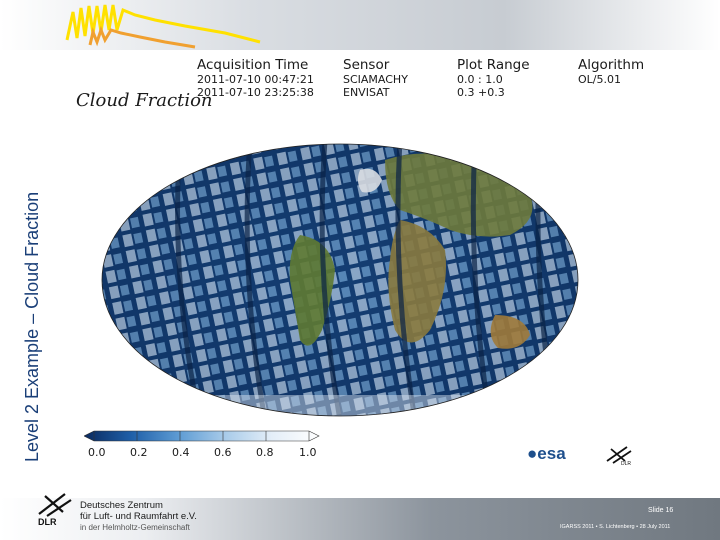 The width and height of the screenshot is (720, 540). I want to click on dlr-small-logo-text: DLR, so click(626, 464).